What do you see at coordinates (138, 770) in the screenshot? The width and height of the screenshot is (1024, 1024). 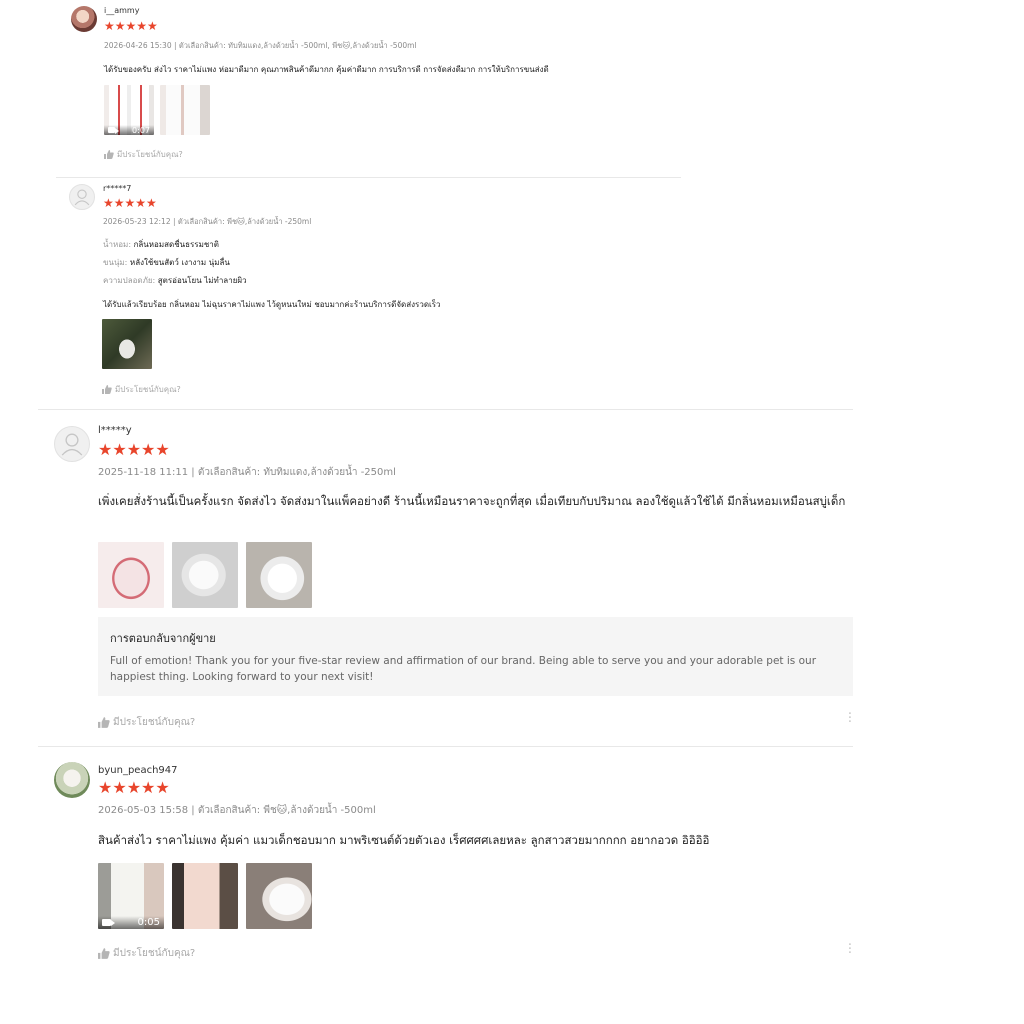 I see `username: byun_peach947` at bounding box center [138, 770].